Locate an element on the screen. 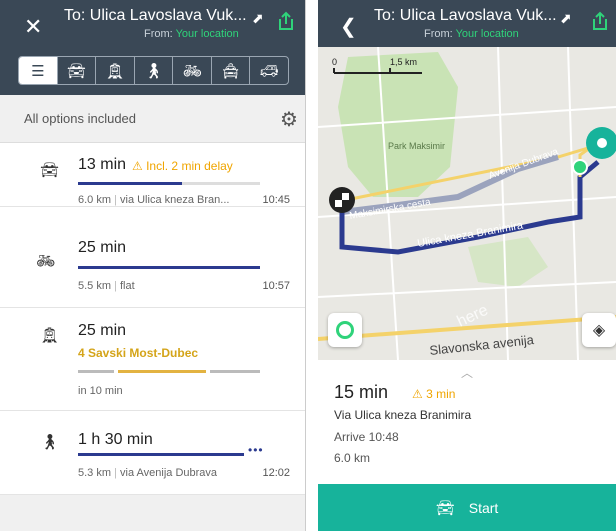 The height and width of the screenshot is (531, 616). route-arrival: 10:45 is located at coordinates (276, 200).